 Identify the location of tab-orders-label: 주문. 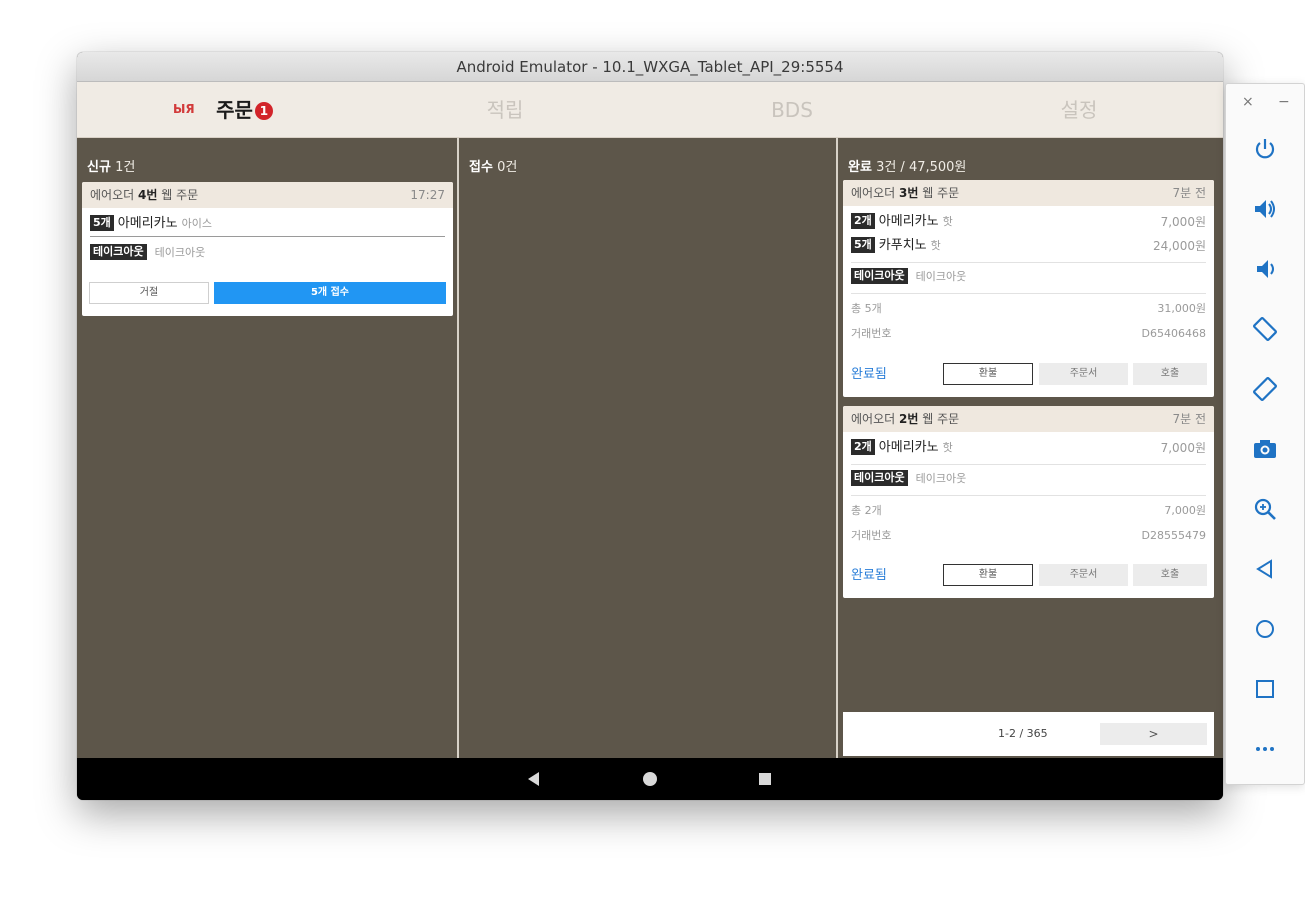
(234, 110).